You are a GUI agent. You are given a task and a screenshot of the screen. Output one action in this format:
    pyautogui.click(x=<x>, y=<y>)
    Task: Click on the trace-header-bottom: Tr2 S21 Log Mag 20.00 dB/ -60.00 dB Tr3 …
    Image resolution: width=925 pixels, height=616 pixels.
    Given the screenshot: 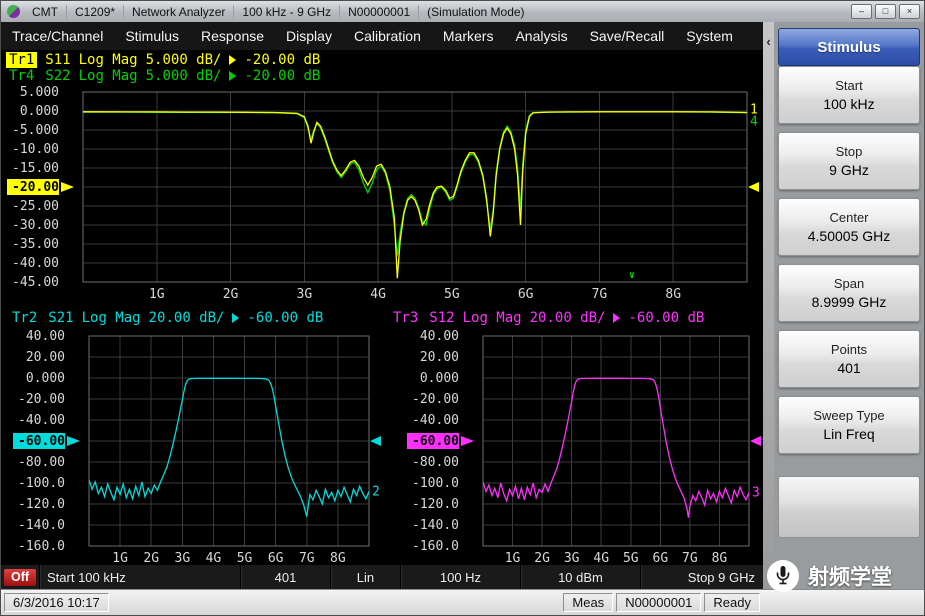 What is the action you would take?
    pyautogui.click(x=382, y=318)
    